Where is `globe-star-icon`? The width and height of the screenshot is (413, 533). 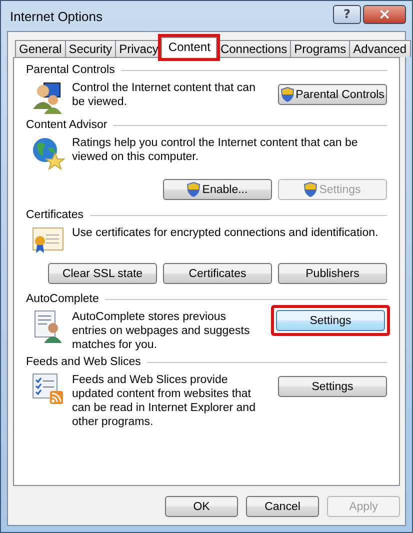 globe-star-icon is located at coordinates (48, 153).